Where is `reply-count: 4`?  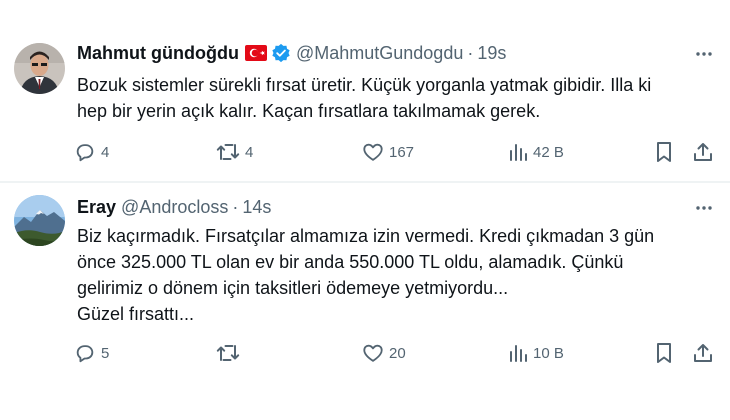
reply-count: 4 is located at coordinates (105, 152).